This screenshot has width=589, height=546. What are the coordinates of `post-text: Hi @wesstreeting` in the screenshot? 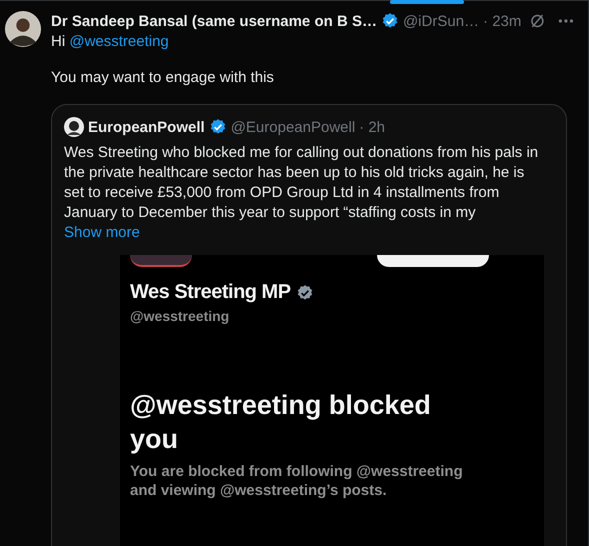 It's located at (110, 42).